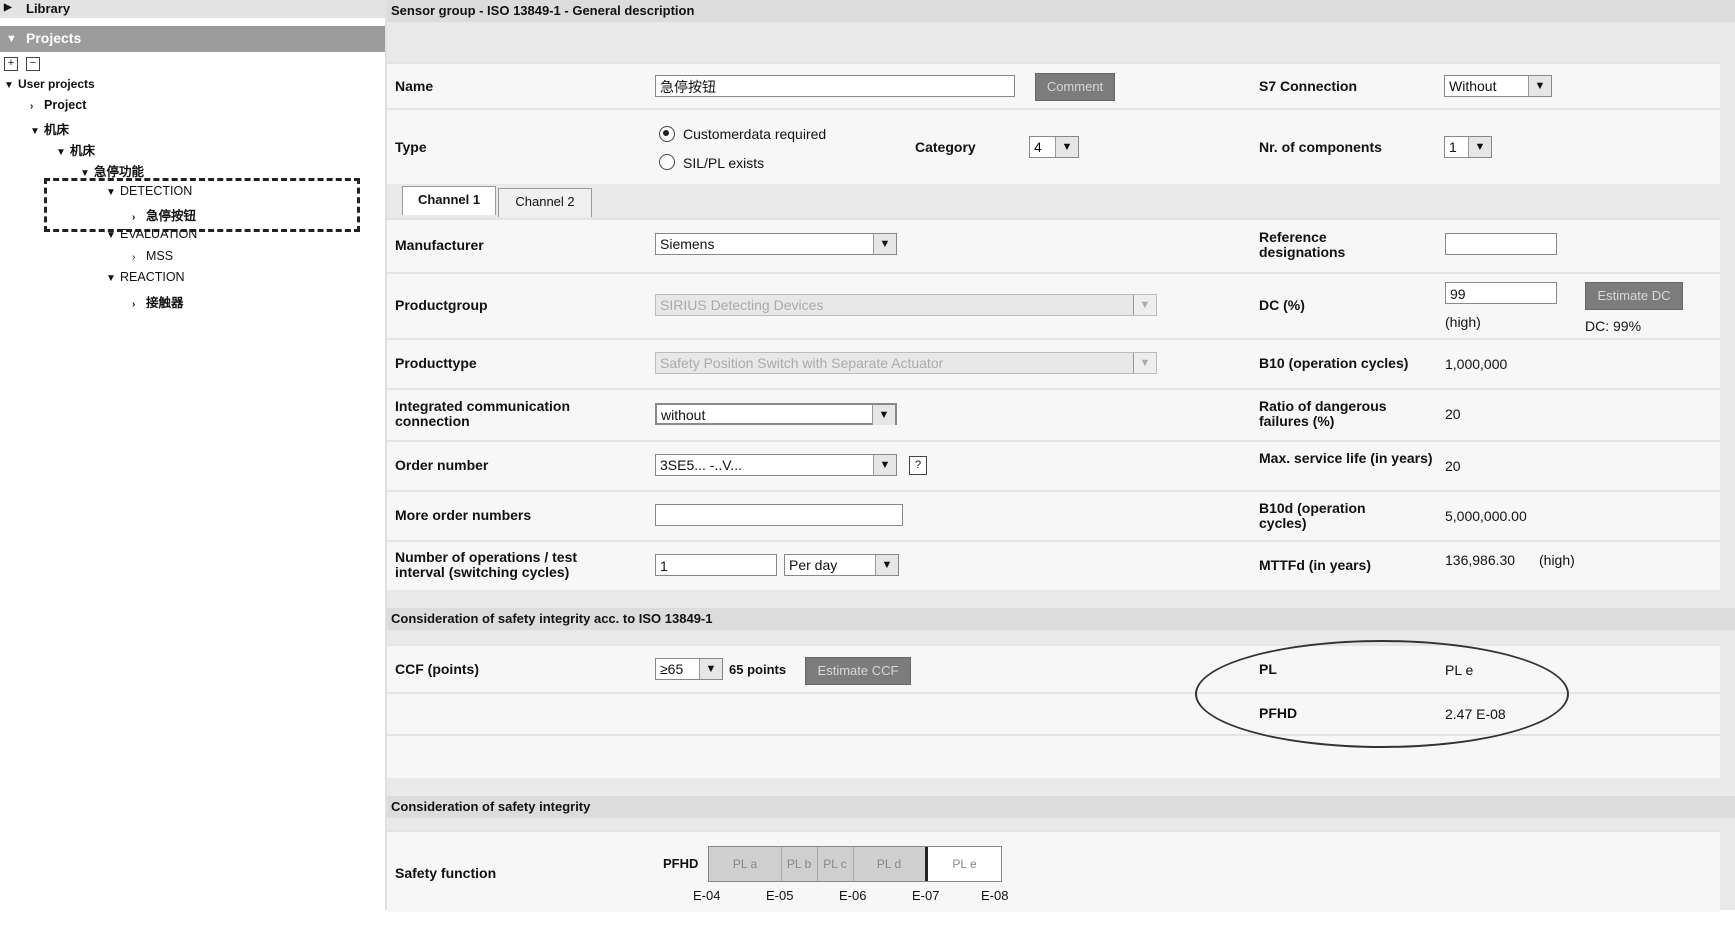 This screenshot has width=1735, height=940. Describe the element at coordinates (411, 147) in the screenshot. I see `type-label: Type` at that location.